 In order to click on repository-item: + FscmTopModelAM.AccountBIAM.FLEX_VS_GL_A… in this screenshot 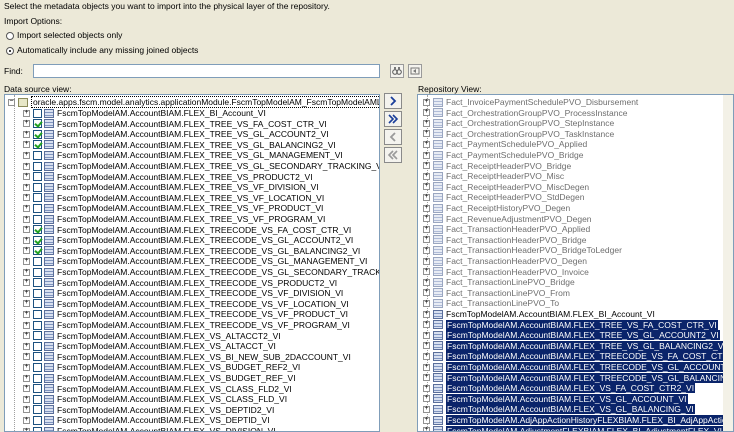, I will do `click(555, 398)`.